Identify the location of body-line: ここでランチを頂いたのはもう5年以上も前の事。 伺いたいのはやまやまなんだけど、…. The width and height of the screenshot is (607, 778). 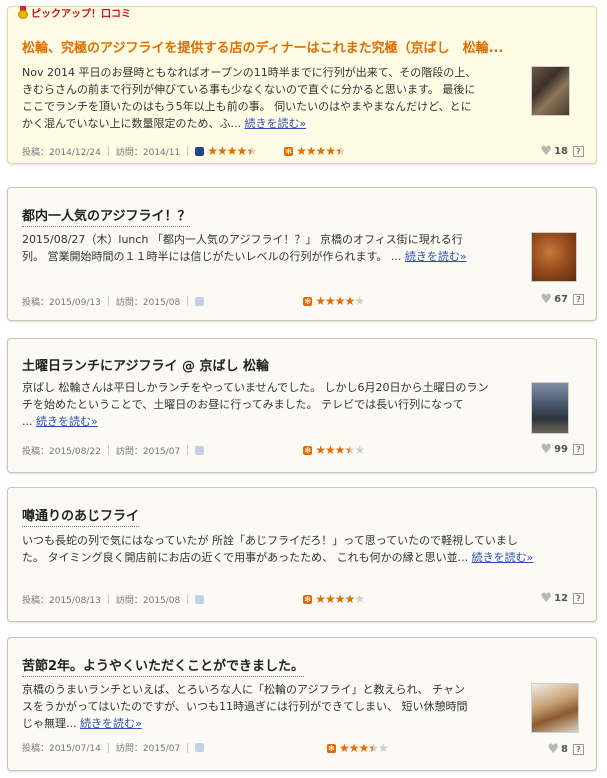
(247, 106).